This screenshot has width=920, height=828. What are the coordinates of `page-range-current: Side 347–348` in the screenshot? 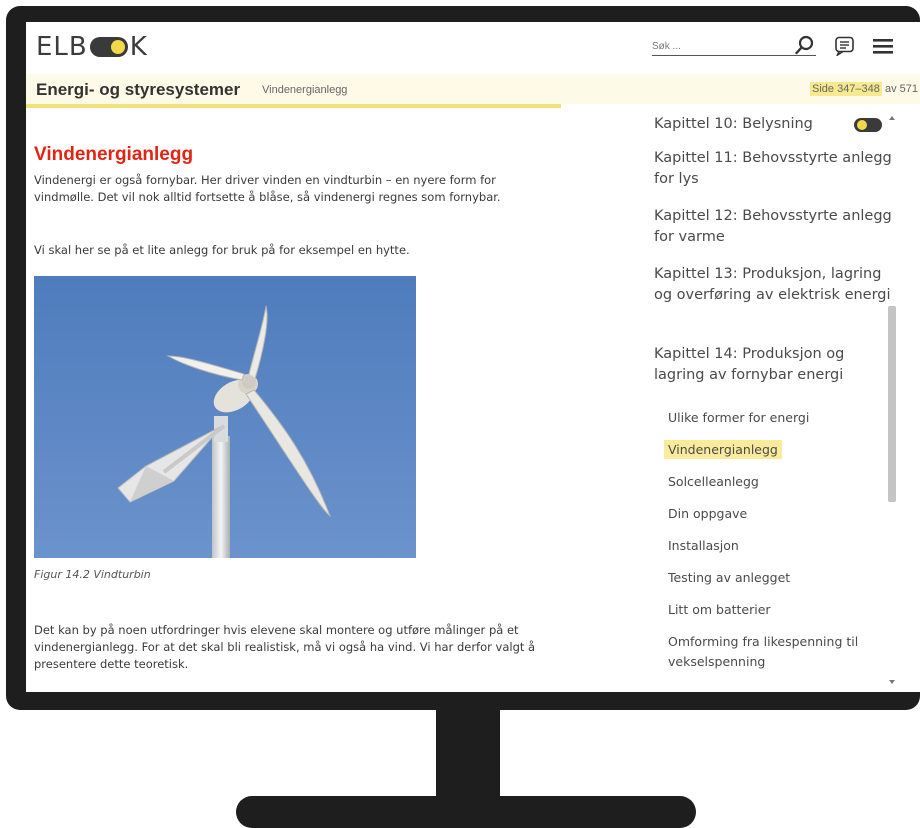 It's located at (846, 89).